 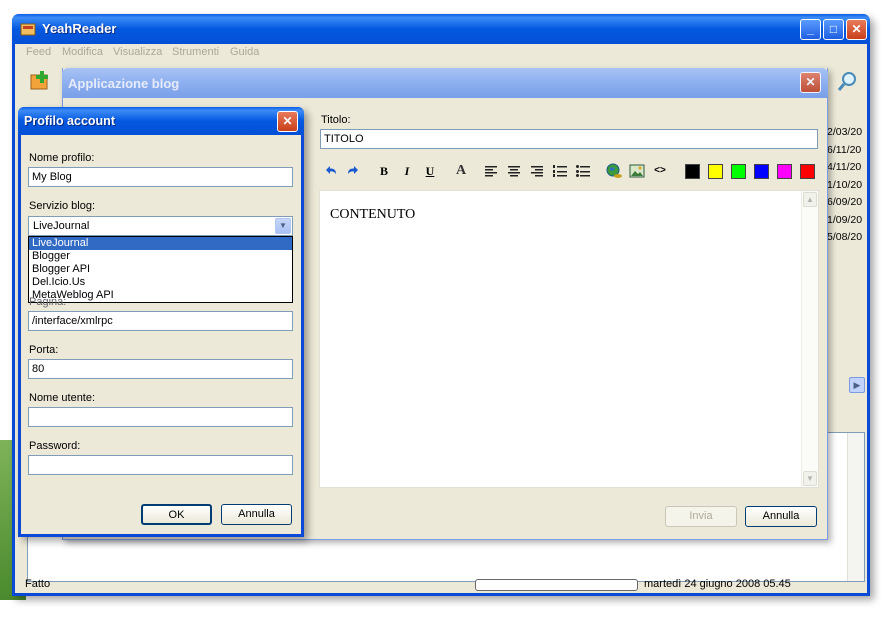 I want to click on color-swatch-blue, so click(x=761, y=171).